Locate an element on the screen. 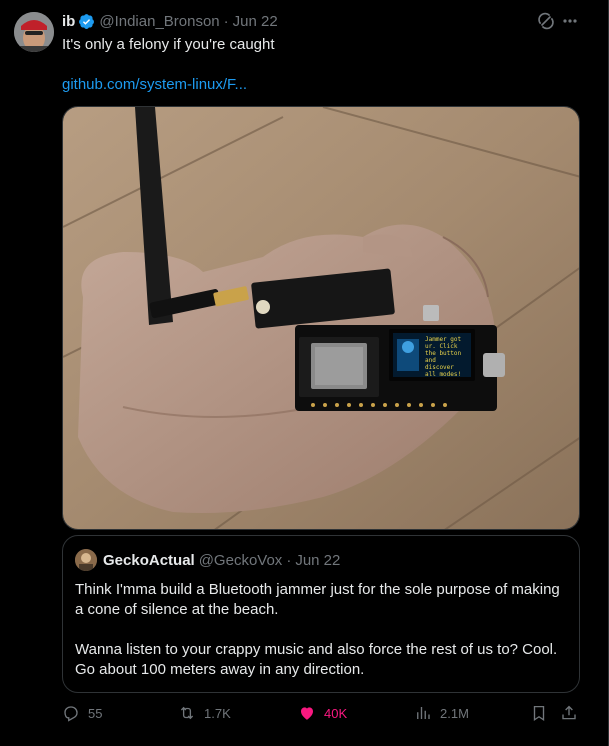 The image size is (609, 746). tweet-text: It's only a felony if you're caught is located at coordinates (168, 44).